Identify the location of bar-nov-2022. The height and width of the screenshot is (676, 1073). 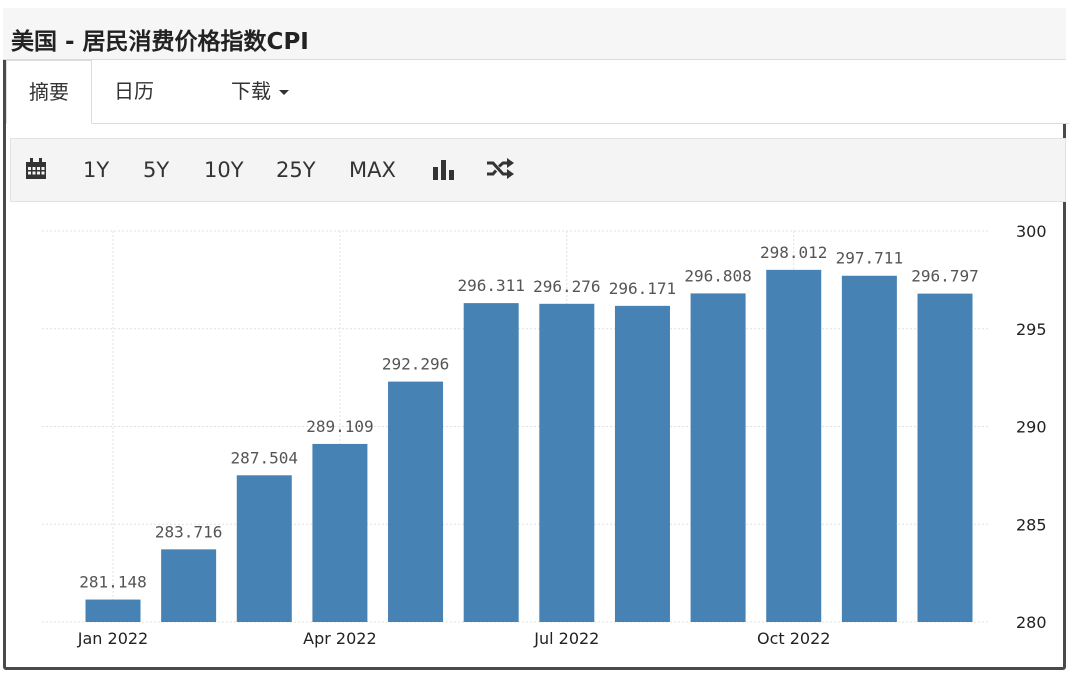
(869, 448).